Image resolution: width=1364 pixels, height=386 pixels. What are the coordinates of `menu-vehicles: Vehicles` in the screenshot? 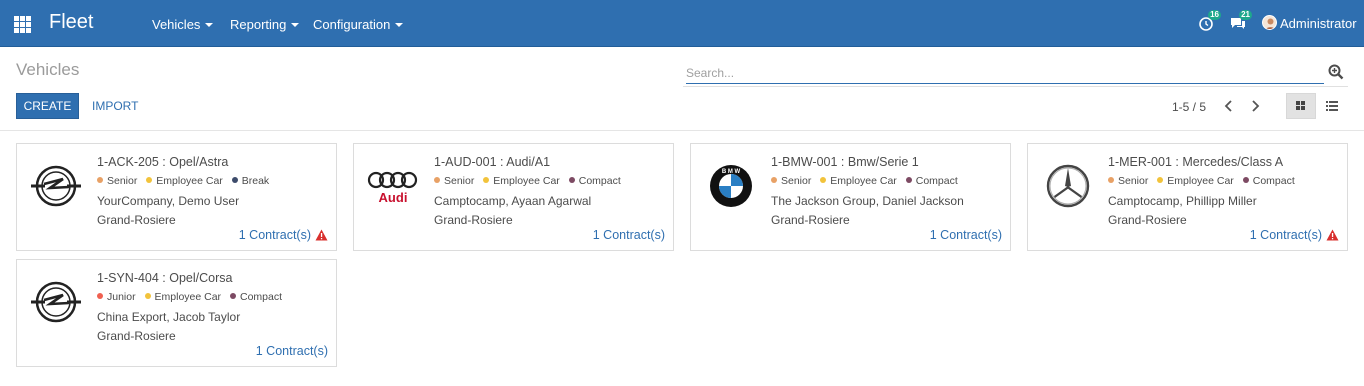 It's located at (183, 24).